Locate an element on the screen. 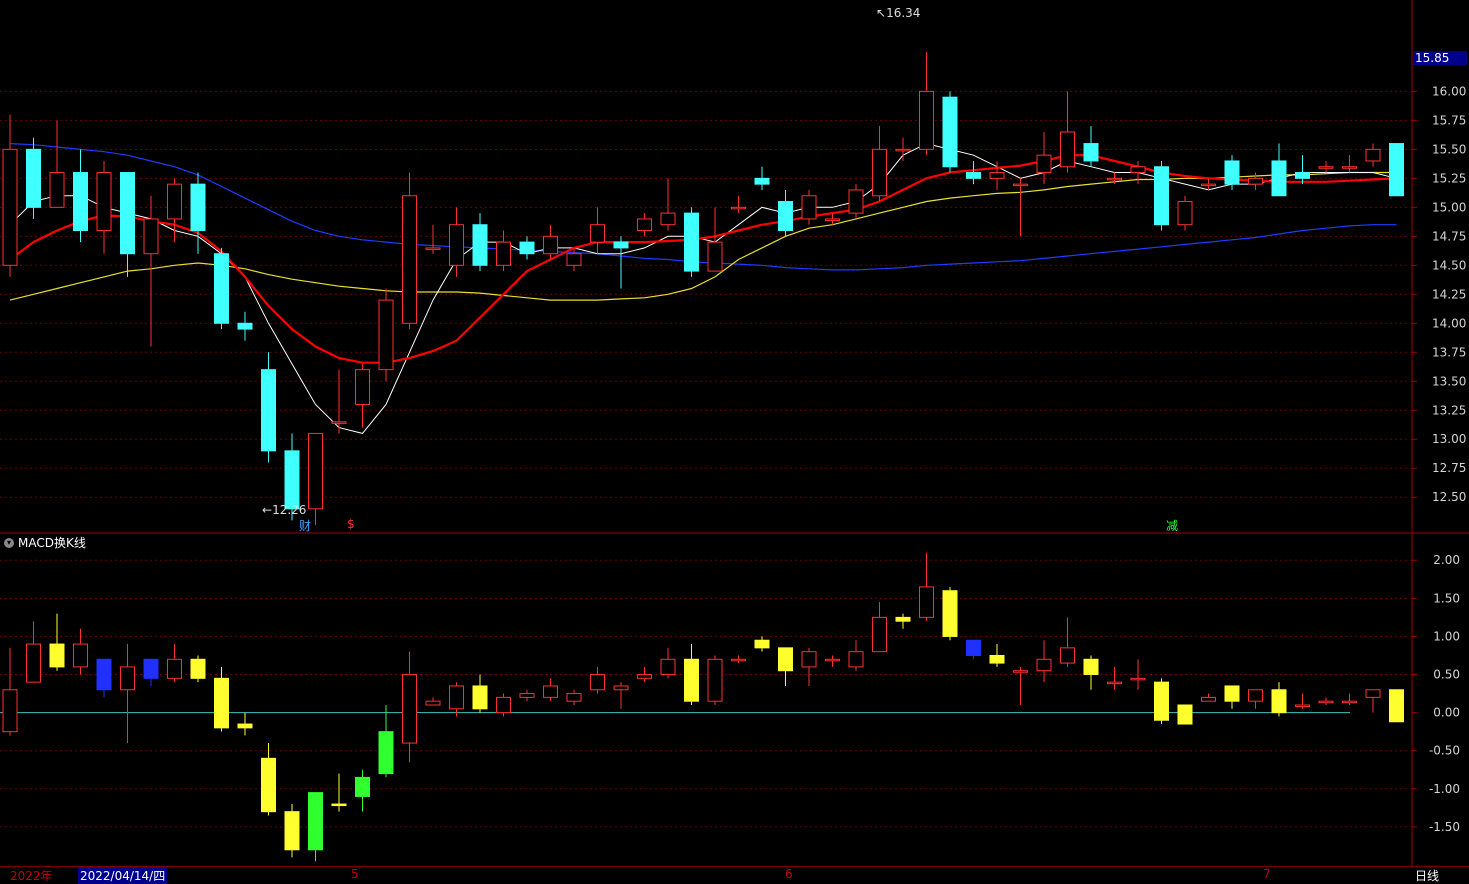 The height and width of the screenshot is (884, 1469). macd-axis: 2.00 1.50 1.00 0.50 0.00 -0.50 -1.00 -1.50 is located at coordinates (1436, 693).